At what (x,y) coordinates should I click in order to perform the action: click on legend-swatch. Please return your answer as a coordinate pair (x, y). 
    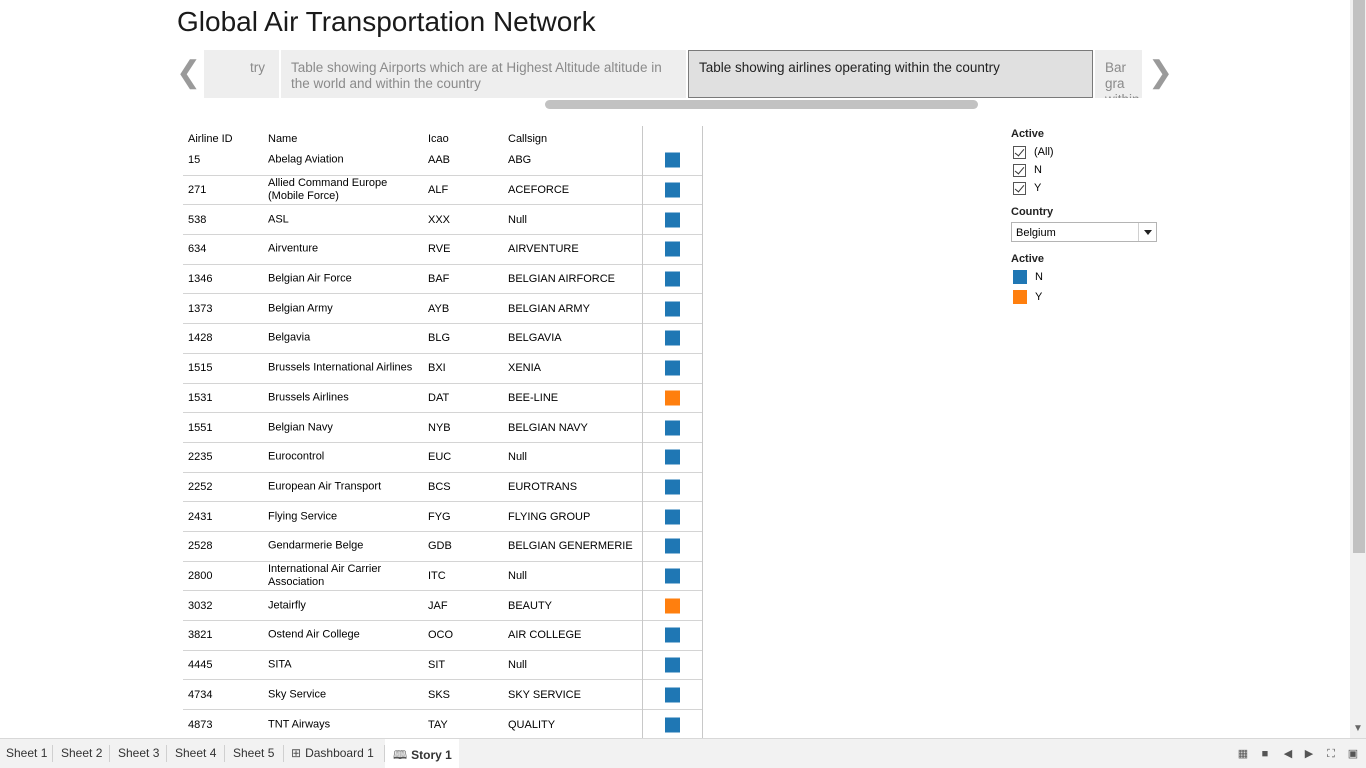
    Looking at the image, I should click on (1020, 277).